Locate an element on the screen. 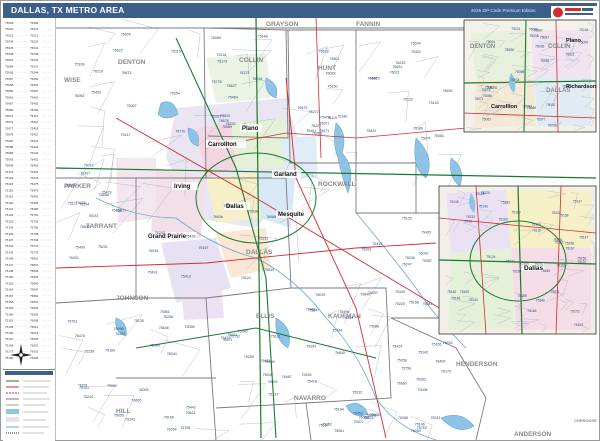  index-zip-entry: 75475 is located at coordinates (34, 184).